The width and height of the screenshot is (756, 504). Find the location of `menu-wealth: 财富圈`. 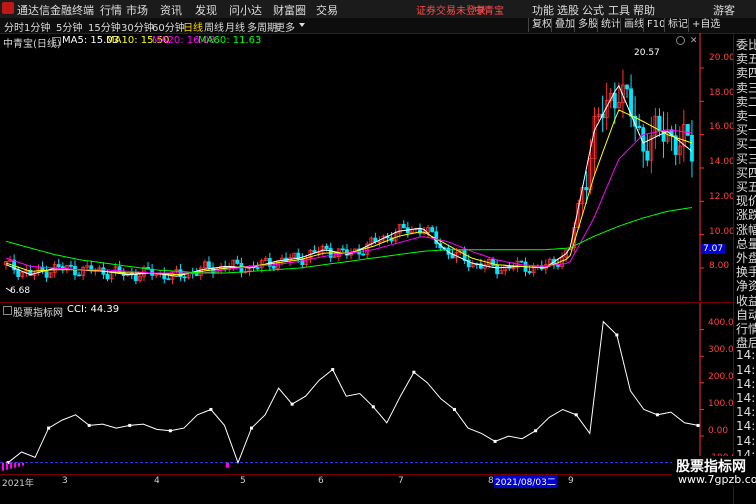

menu-wealth: 财富圈 is located at coordinates (289, 10).